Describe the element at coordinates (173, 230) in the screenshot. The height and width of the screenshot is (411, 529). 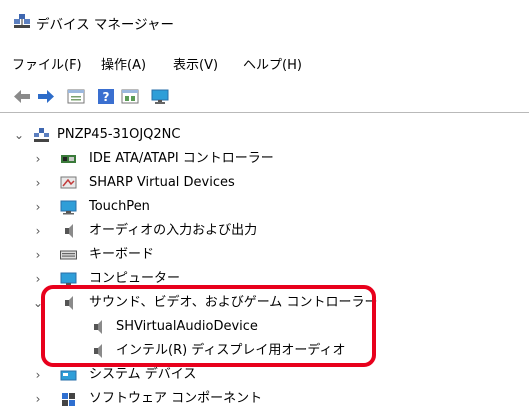
I see `tree-item-label: オーディオの入力および出力` at that location.